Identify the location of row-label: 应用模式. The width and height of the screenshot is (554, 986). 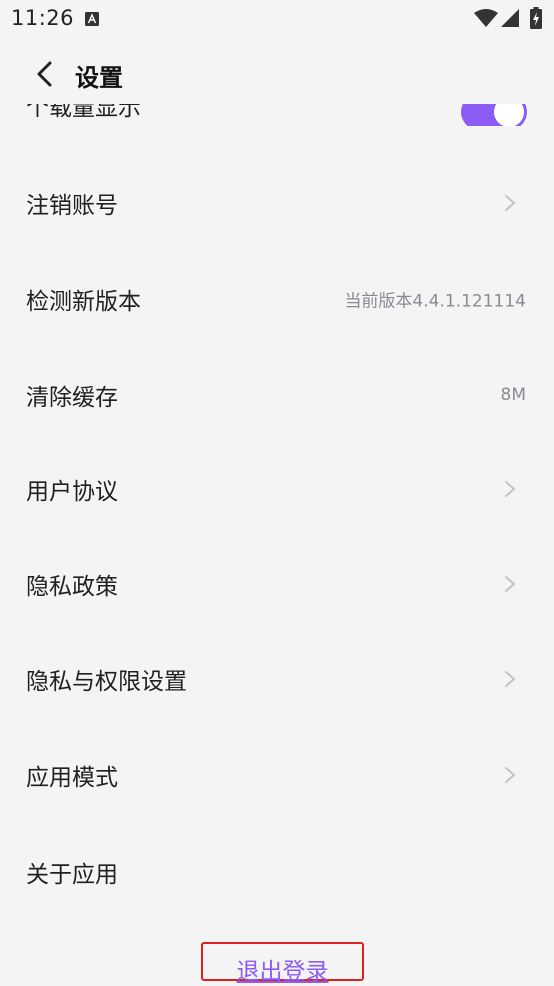
(72, 778).